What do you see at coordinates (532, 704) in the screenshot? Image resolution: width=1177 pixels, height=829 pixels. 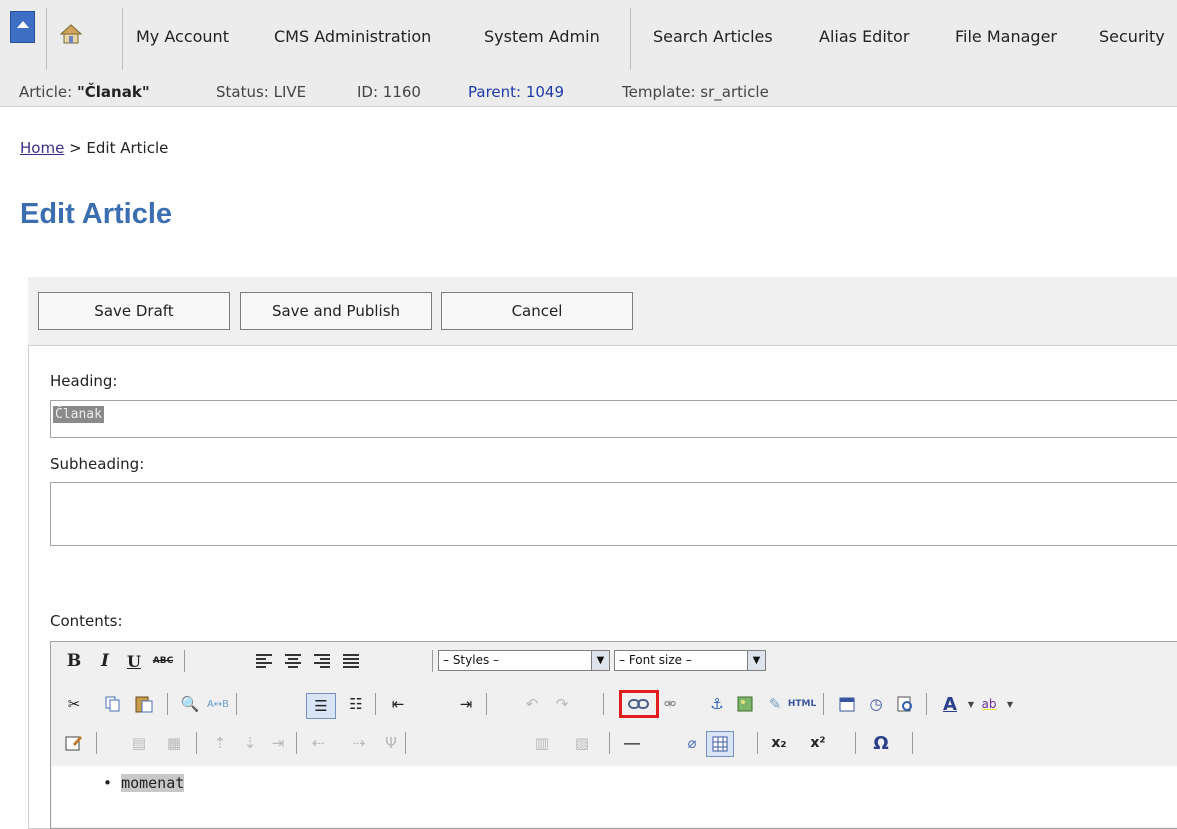 I see `undo-icon: ↶` at bounding box center [532, 704].